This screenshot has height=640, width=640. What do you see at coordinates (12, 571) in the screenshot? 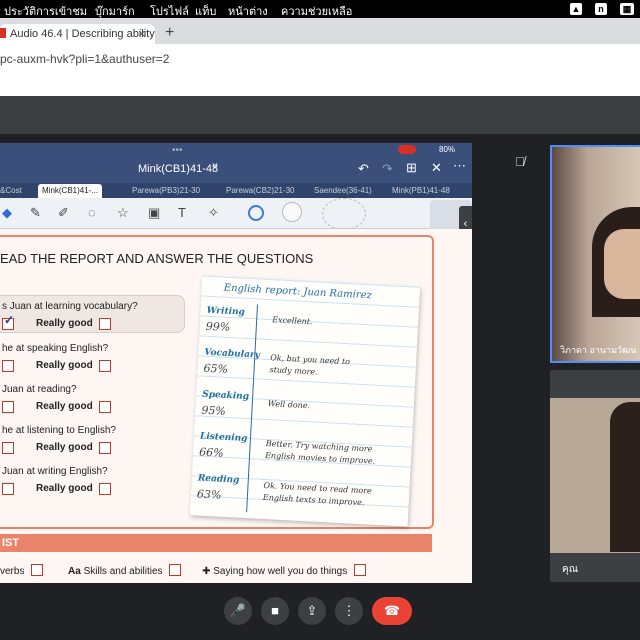
I see `checklist-item: verbs` at bounding box center [12, 571].